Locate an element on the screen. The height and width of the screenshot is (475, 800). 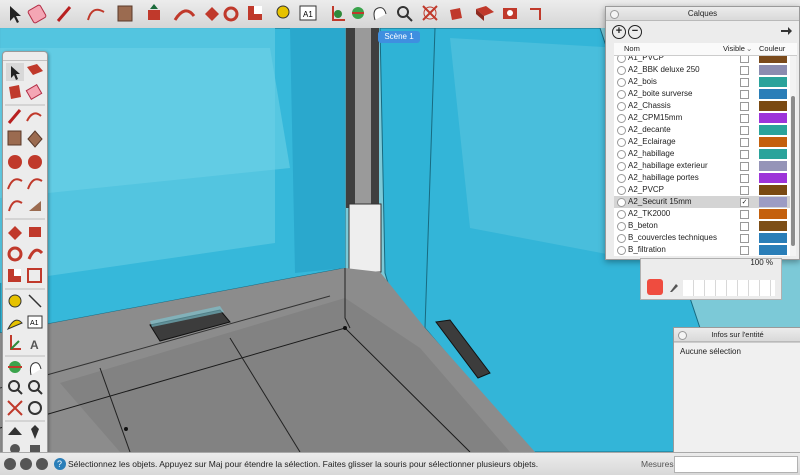
swatch-grid is located at coordinates (729, 288).